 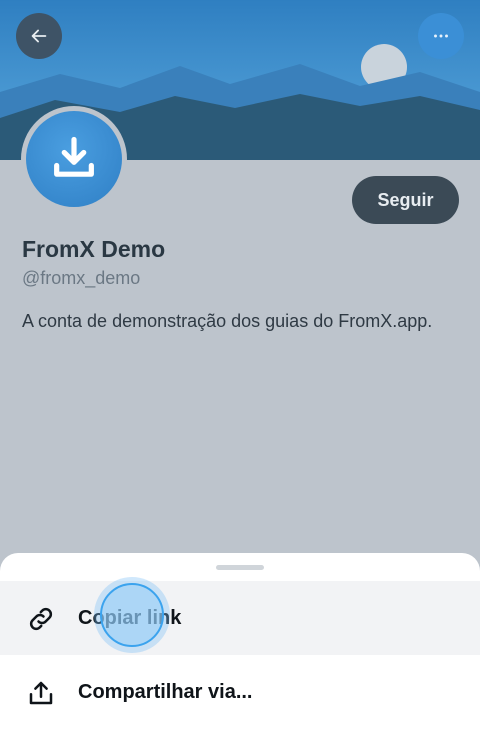 What do you see at coordinates (41, 619) in the screenshot?
I see `link-icon` at bounding box center [41, 619].